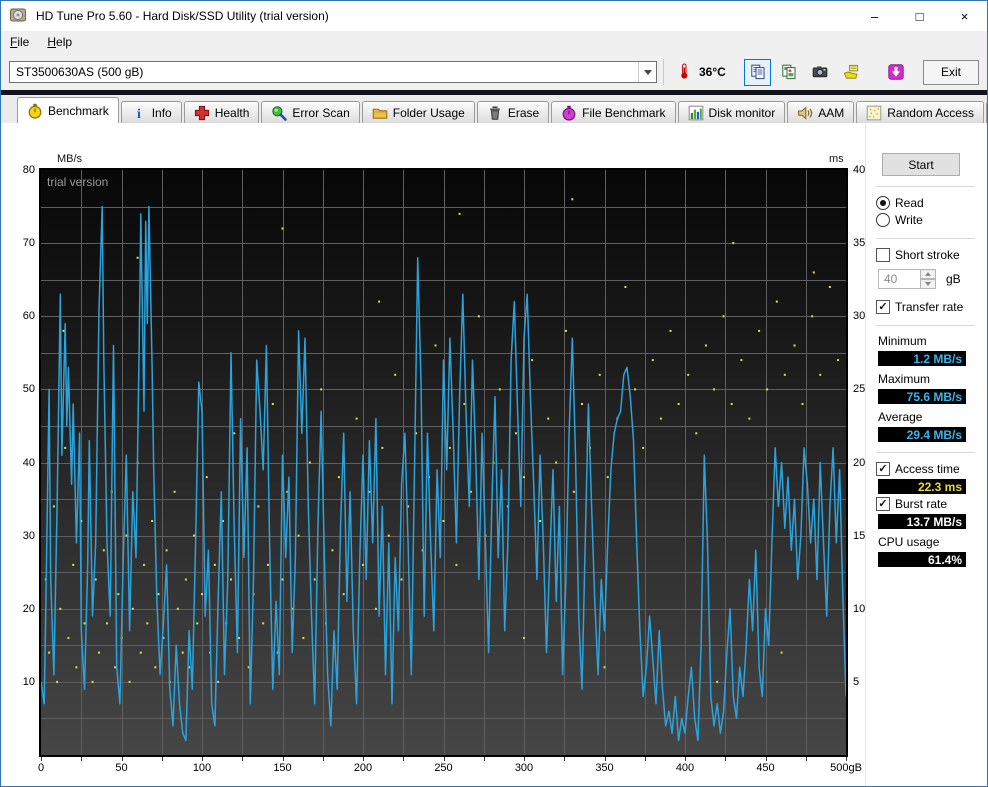 The image size is (988, 787). What do you see at coordinates (922, 559) in the screenshot?
I see `cpu-usage-value: 61.4%` at bounding box center [922, 559].